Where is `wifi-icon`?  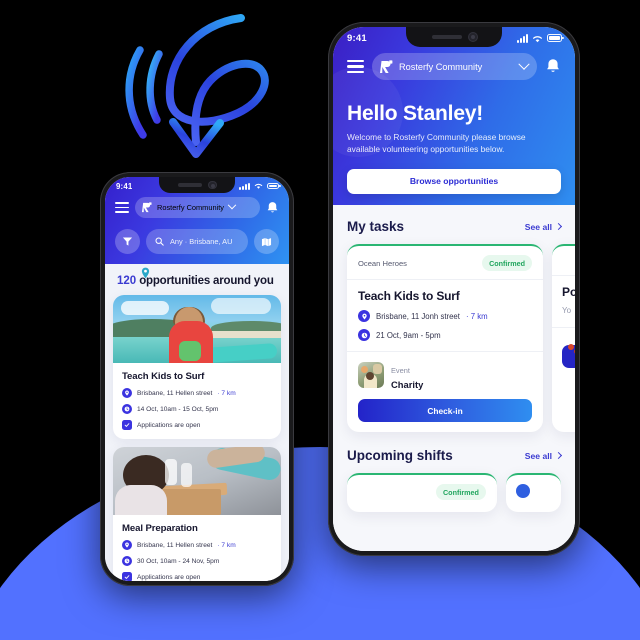
wifi-icon is located at coordinates (537, 38).